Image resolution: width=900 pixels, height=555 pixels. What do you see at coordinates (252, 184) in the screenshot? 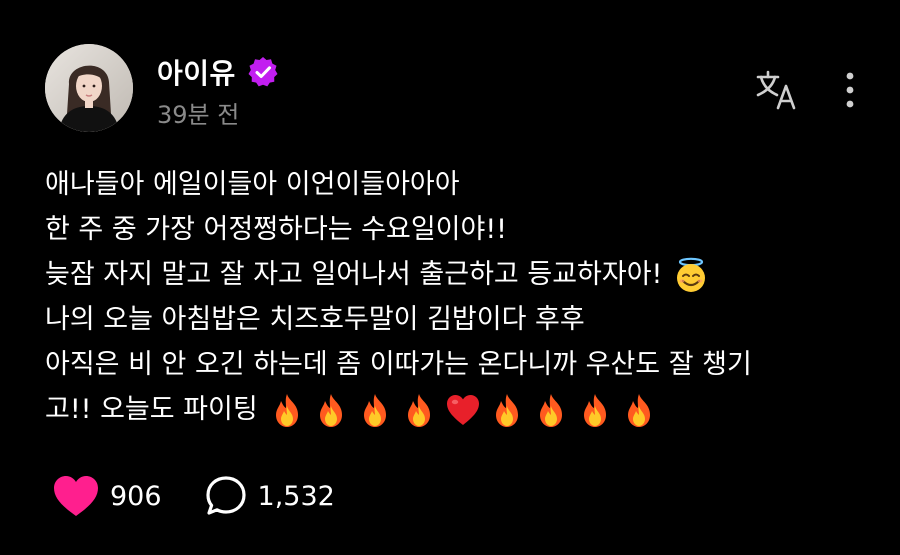
I see `post-line-text: 애나들아 에일이들아 이언이들아아아` at bounding box center [252, 184].